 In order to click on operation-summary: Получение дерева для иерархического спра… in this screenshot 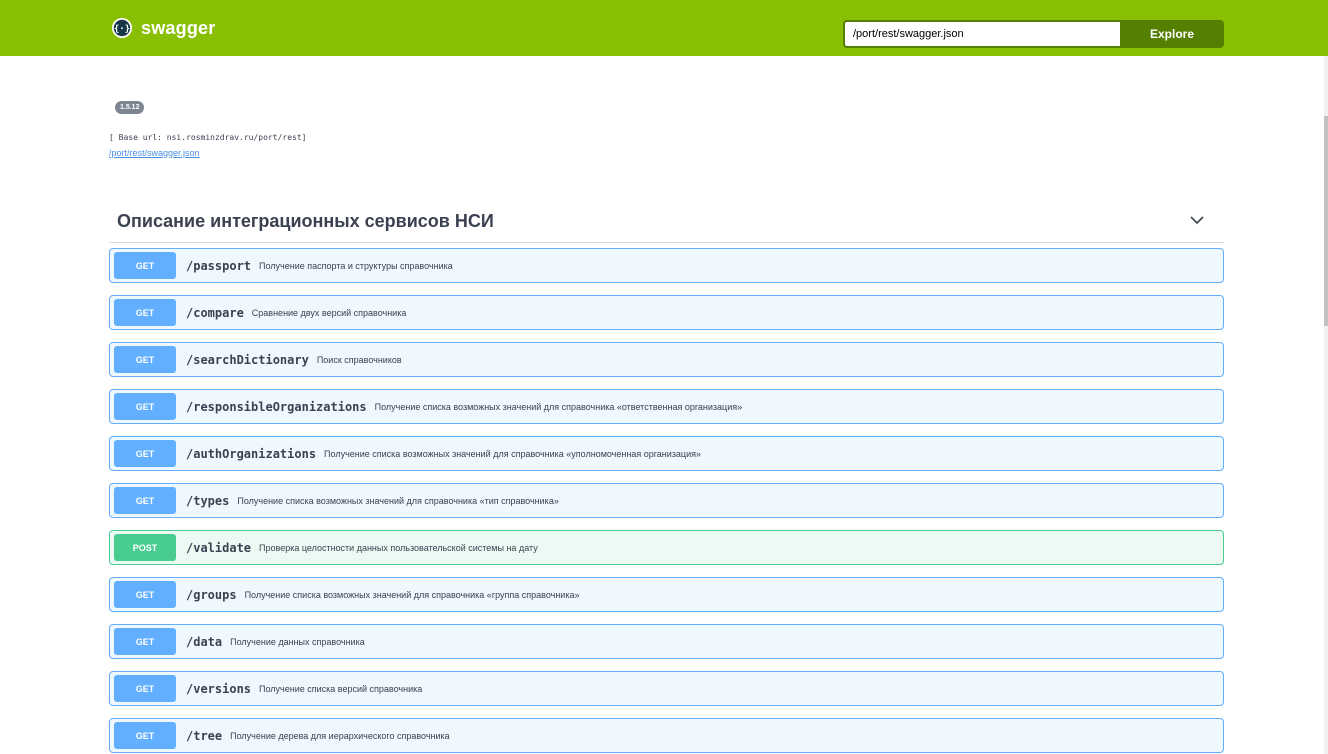, I will do `click(340, 735)`.